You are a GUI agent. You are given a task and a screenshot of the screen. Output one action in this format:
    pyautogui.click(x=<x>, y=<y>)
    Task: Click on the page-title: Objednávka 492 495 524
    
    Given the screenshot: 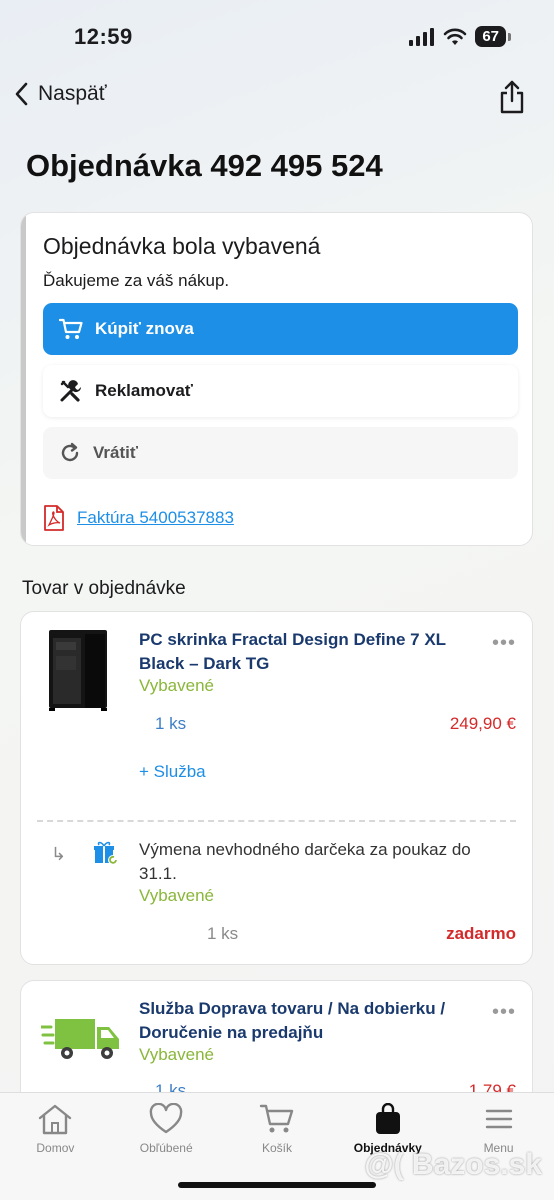 What is the action you would take?
    pyautogui.click(x=204, y=165)
    